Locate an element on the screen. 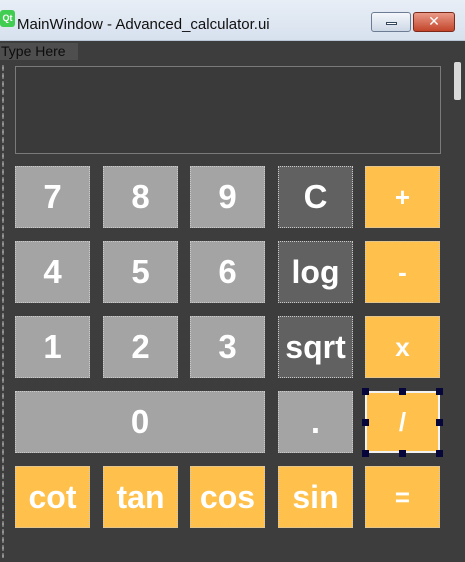 The width and height of the screenshot is (465, 562). resize-handle-top-right is located at coordinates (439, 391).